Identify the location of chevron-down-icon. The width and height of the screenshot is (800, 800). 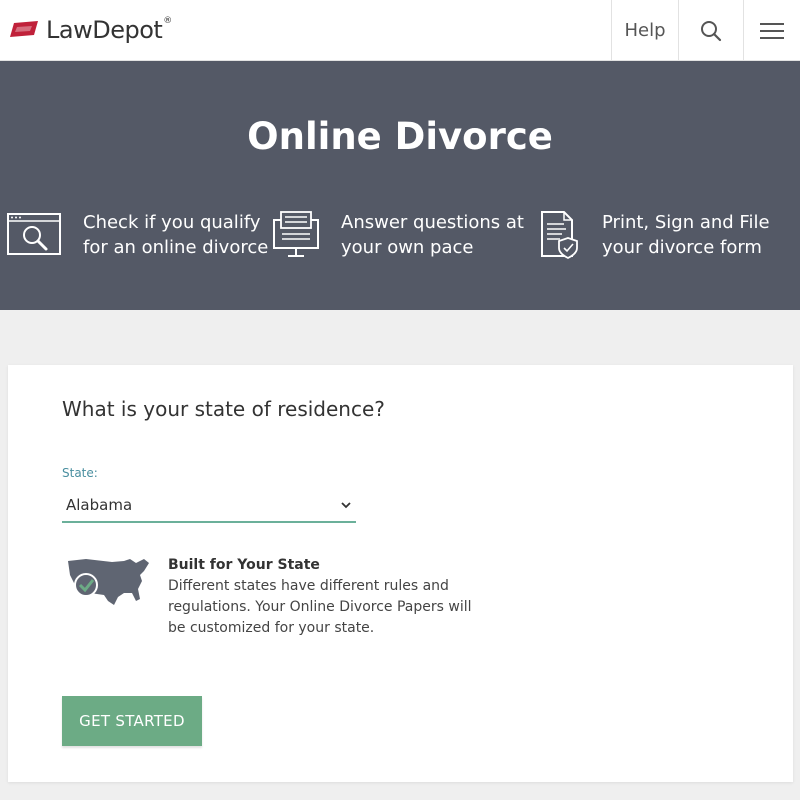
(346, 504).